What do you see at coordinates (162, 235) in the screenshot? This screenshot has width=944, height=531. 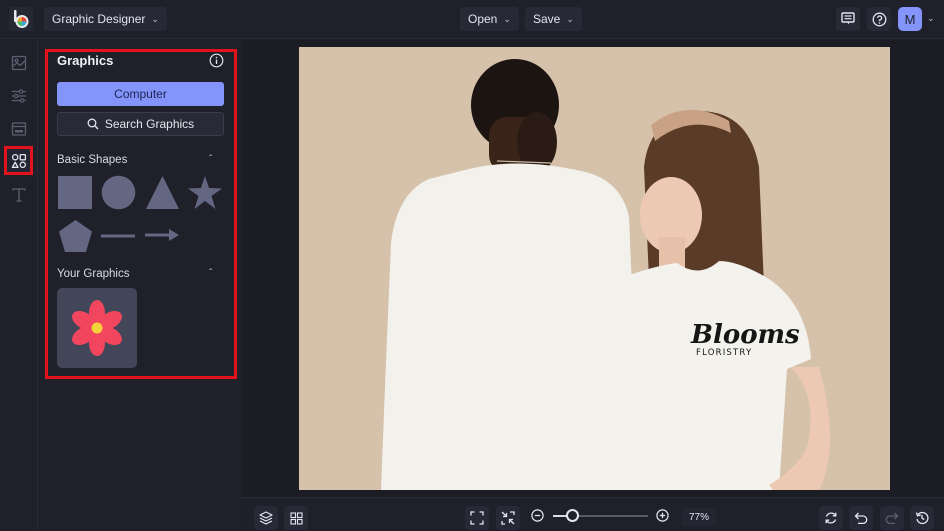 I see `shape-arrow` at bounding box center [162, 235].